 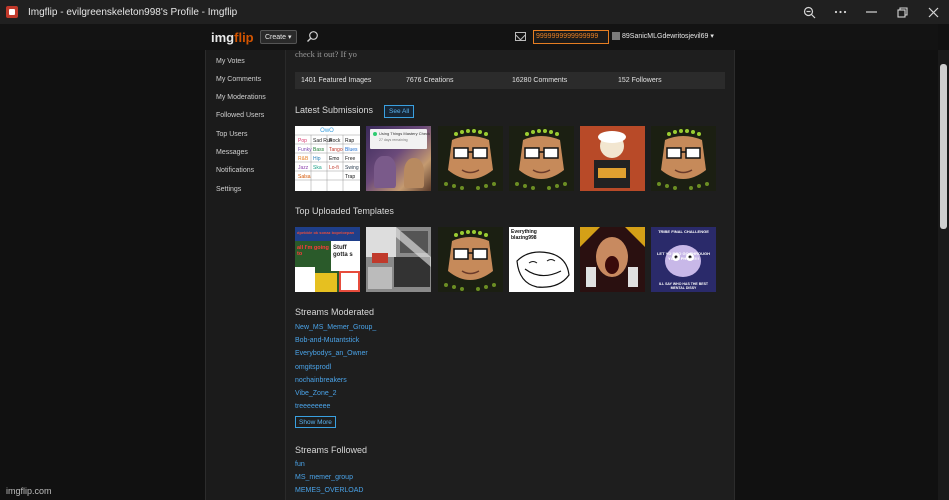 I want to click on user-avatar, so click(x=616, y=36).